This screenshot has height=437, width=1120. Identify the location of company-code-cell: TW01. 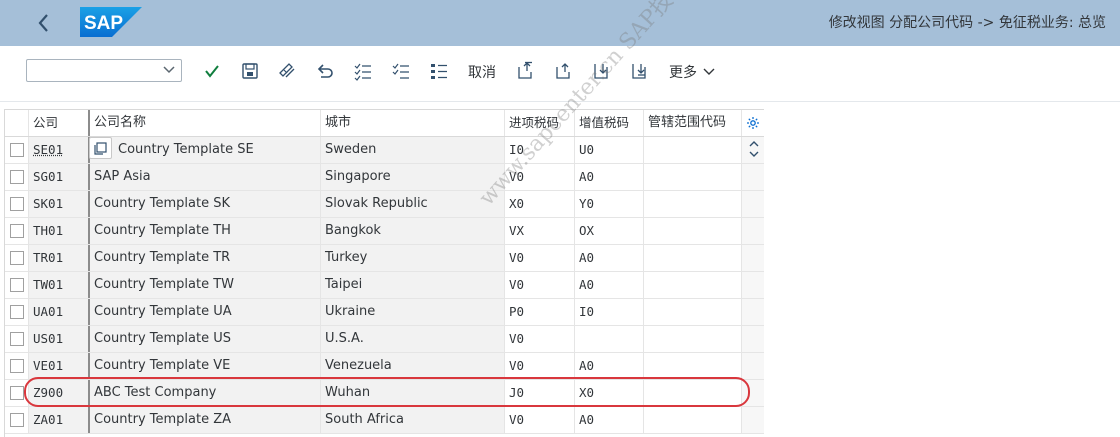
(59, 285).